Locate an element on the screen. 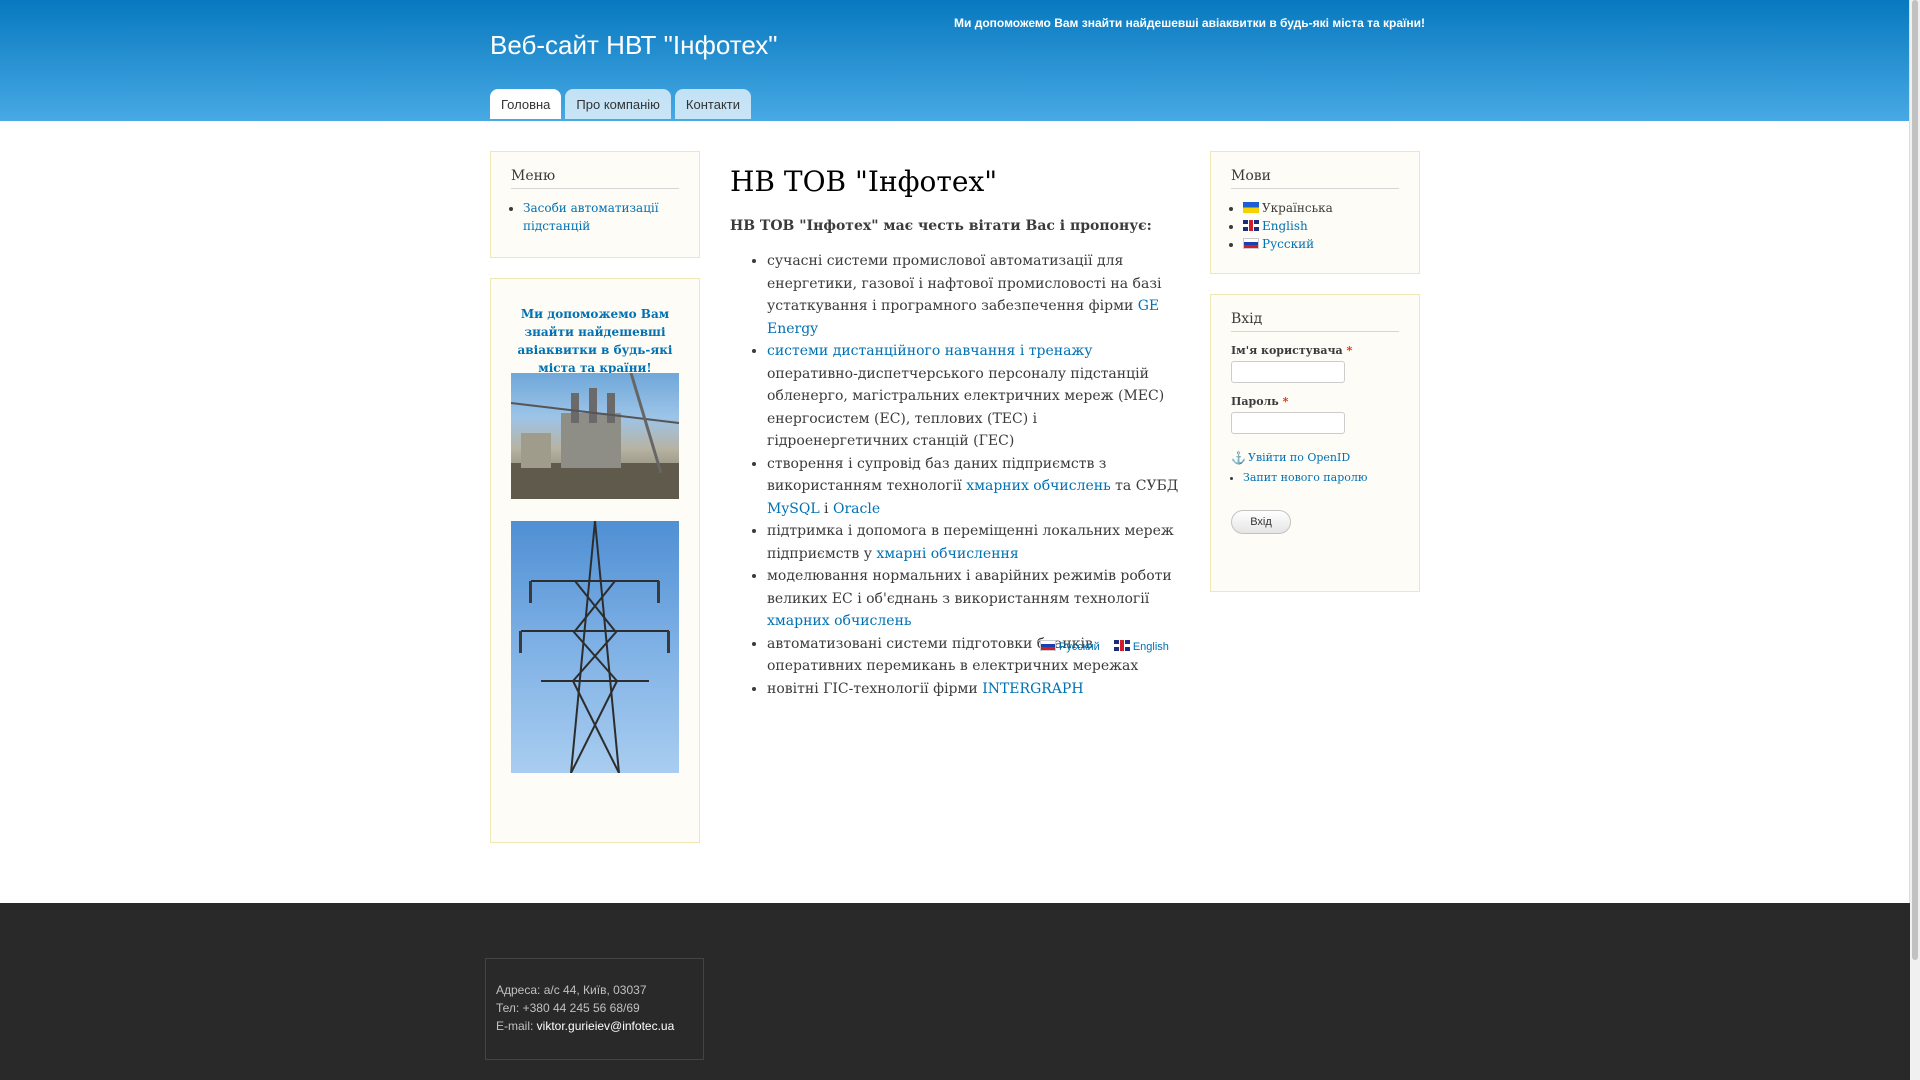  menu-item: Засоби автоматизації підстанцій is located at coordinates (601, 217).